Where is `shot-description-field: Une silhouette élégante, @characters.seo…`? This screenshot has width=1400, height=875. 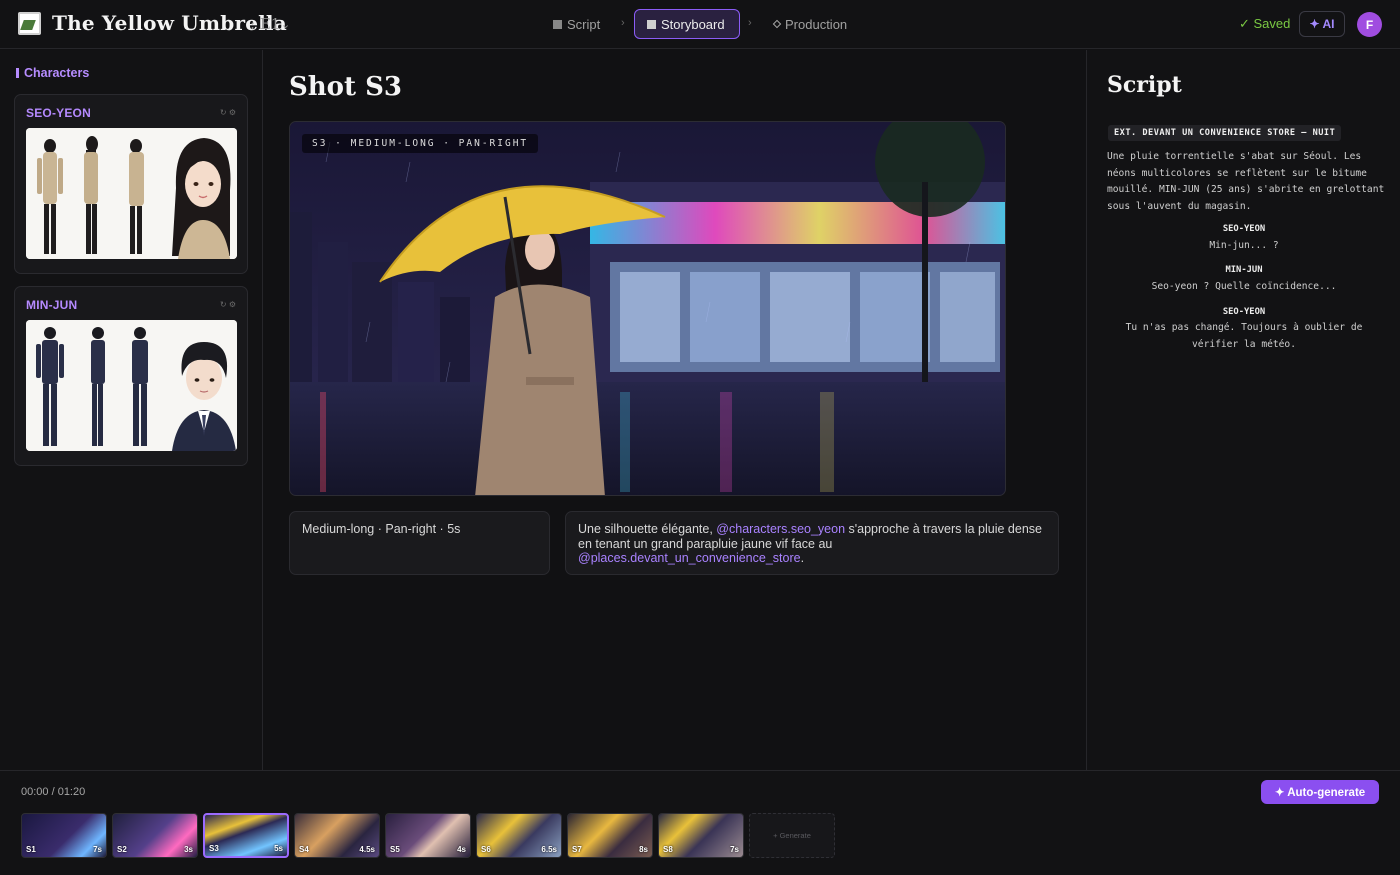 shot-description-field: Une silhouette élégante, @characters.seo… is located at coordinates (812, 543).